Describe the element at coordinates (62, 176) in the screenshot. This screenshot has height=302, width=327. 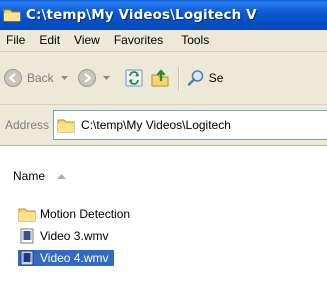
I see `sort-ascending-icon` at that location.